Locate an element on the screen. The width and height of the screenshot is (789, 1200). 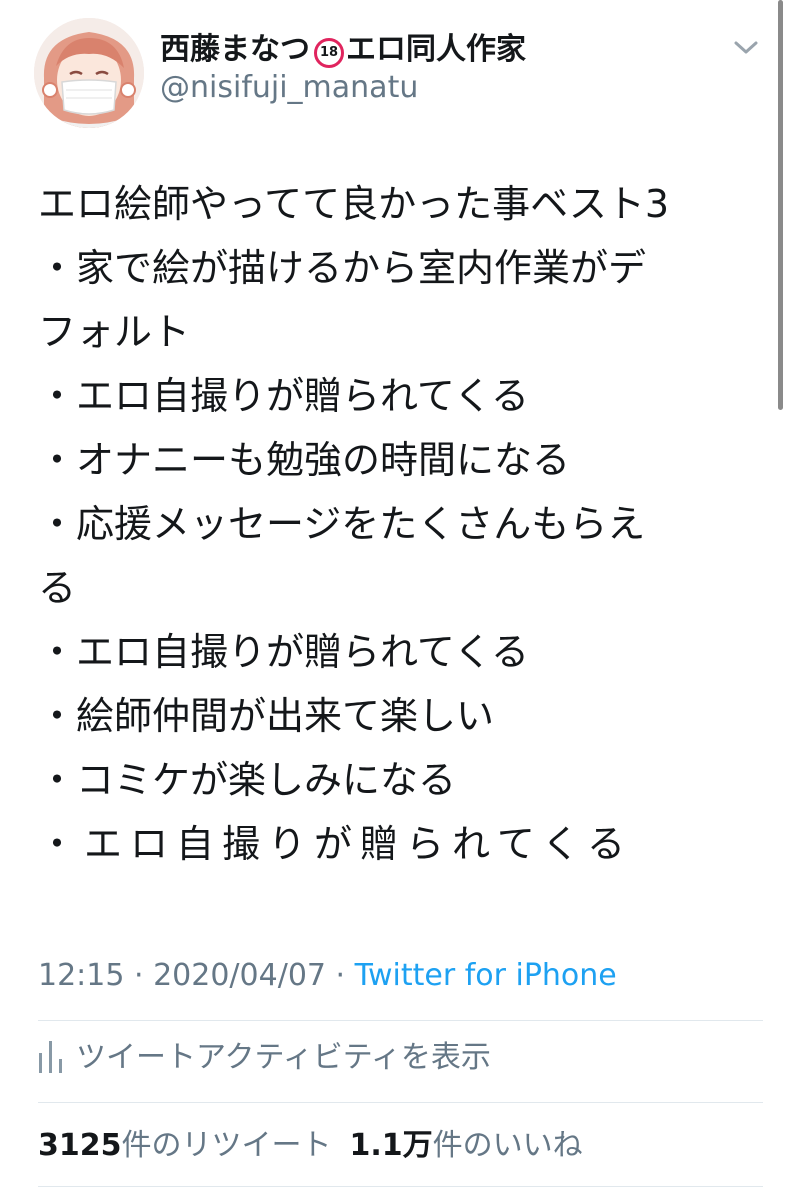
likes-stat: 1.1万件のいいね is located at coordinates (466, 1145).